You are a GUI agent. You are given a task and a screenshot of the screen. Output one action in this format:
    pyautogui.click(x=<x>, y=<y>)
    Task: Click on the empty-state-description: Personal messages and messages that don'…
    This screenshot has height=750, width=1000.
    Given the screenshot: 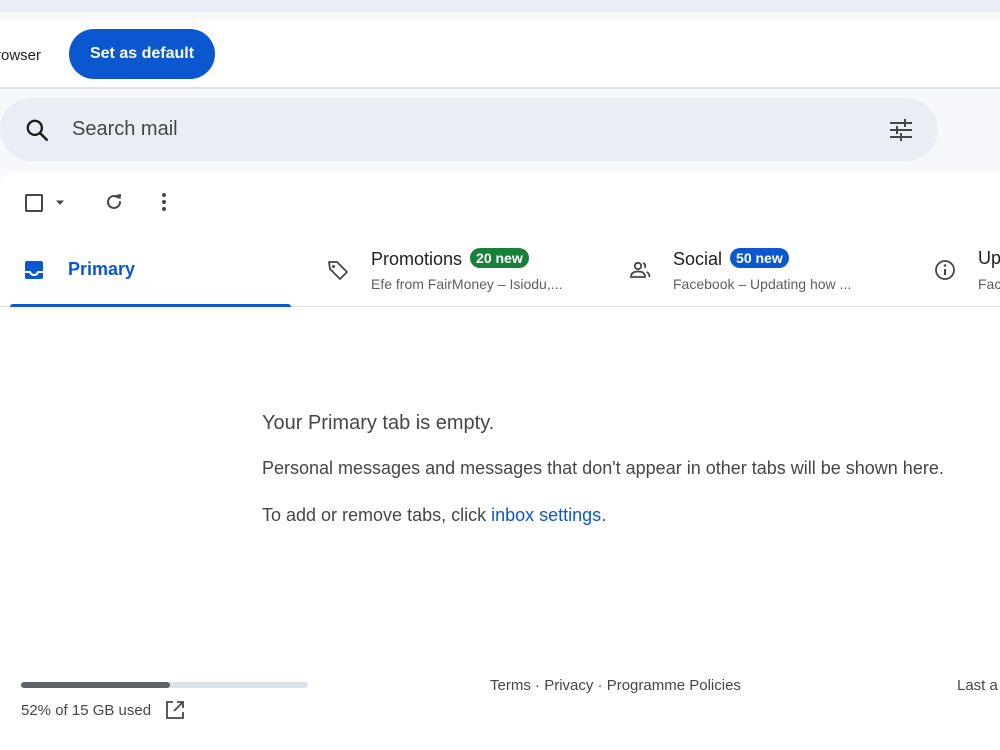 What is the action you would take?
    pyautogui.click(x=603, y=468)
    